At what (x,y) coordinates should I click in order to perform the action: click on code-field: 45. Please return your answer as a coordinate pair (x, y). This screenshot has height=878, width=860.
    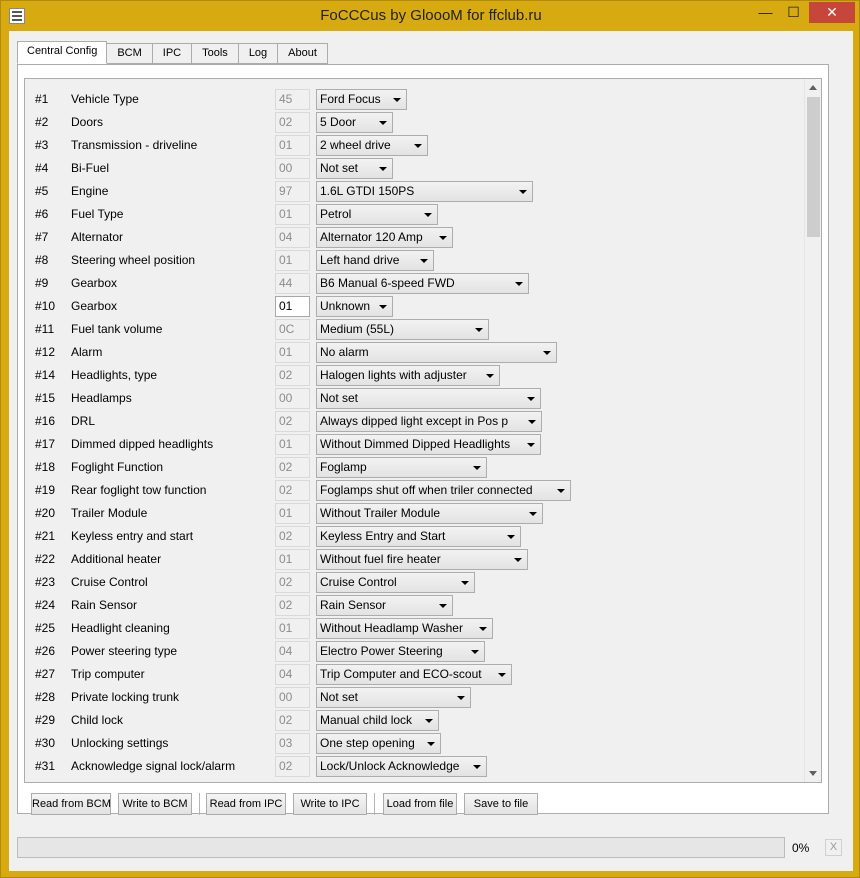
    Looking at the image, I should click on (292, 99).